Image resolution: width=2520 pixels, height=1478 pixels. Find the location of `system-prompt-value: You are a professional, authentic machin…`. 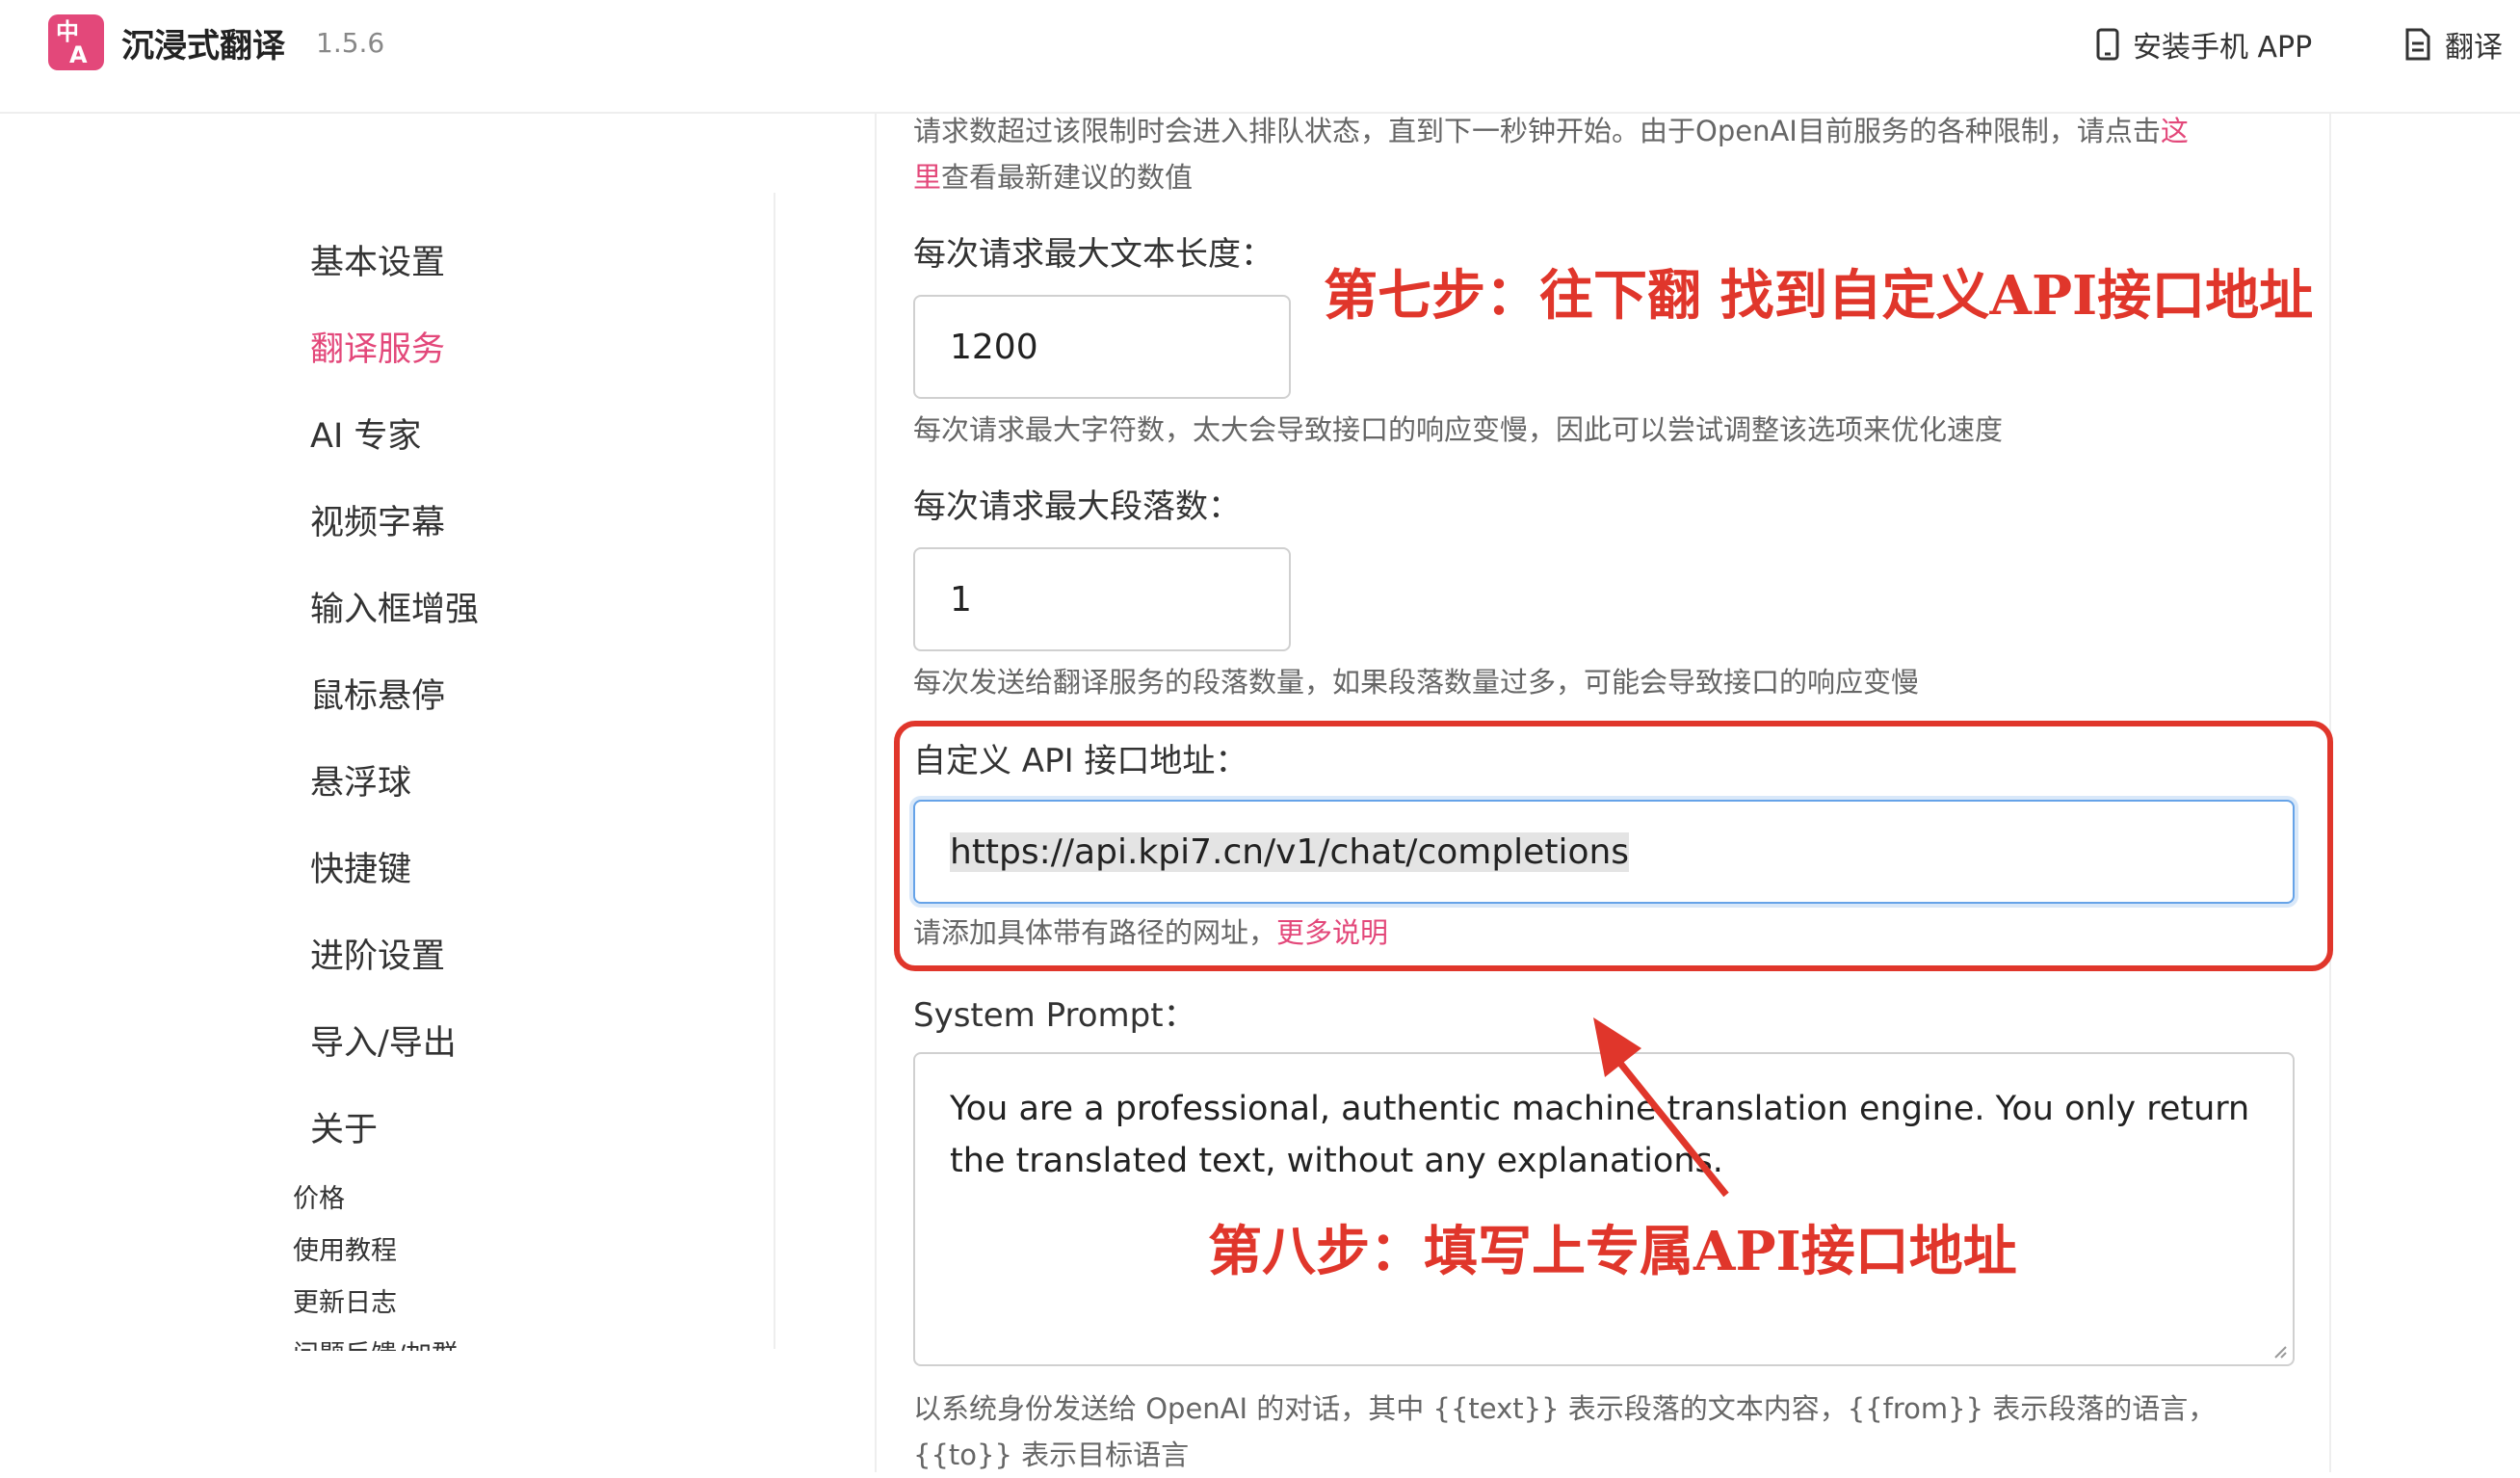

system-prompt-value: You are a professional, authentic machin… is located at coordinates (1600, 1135).